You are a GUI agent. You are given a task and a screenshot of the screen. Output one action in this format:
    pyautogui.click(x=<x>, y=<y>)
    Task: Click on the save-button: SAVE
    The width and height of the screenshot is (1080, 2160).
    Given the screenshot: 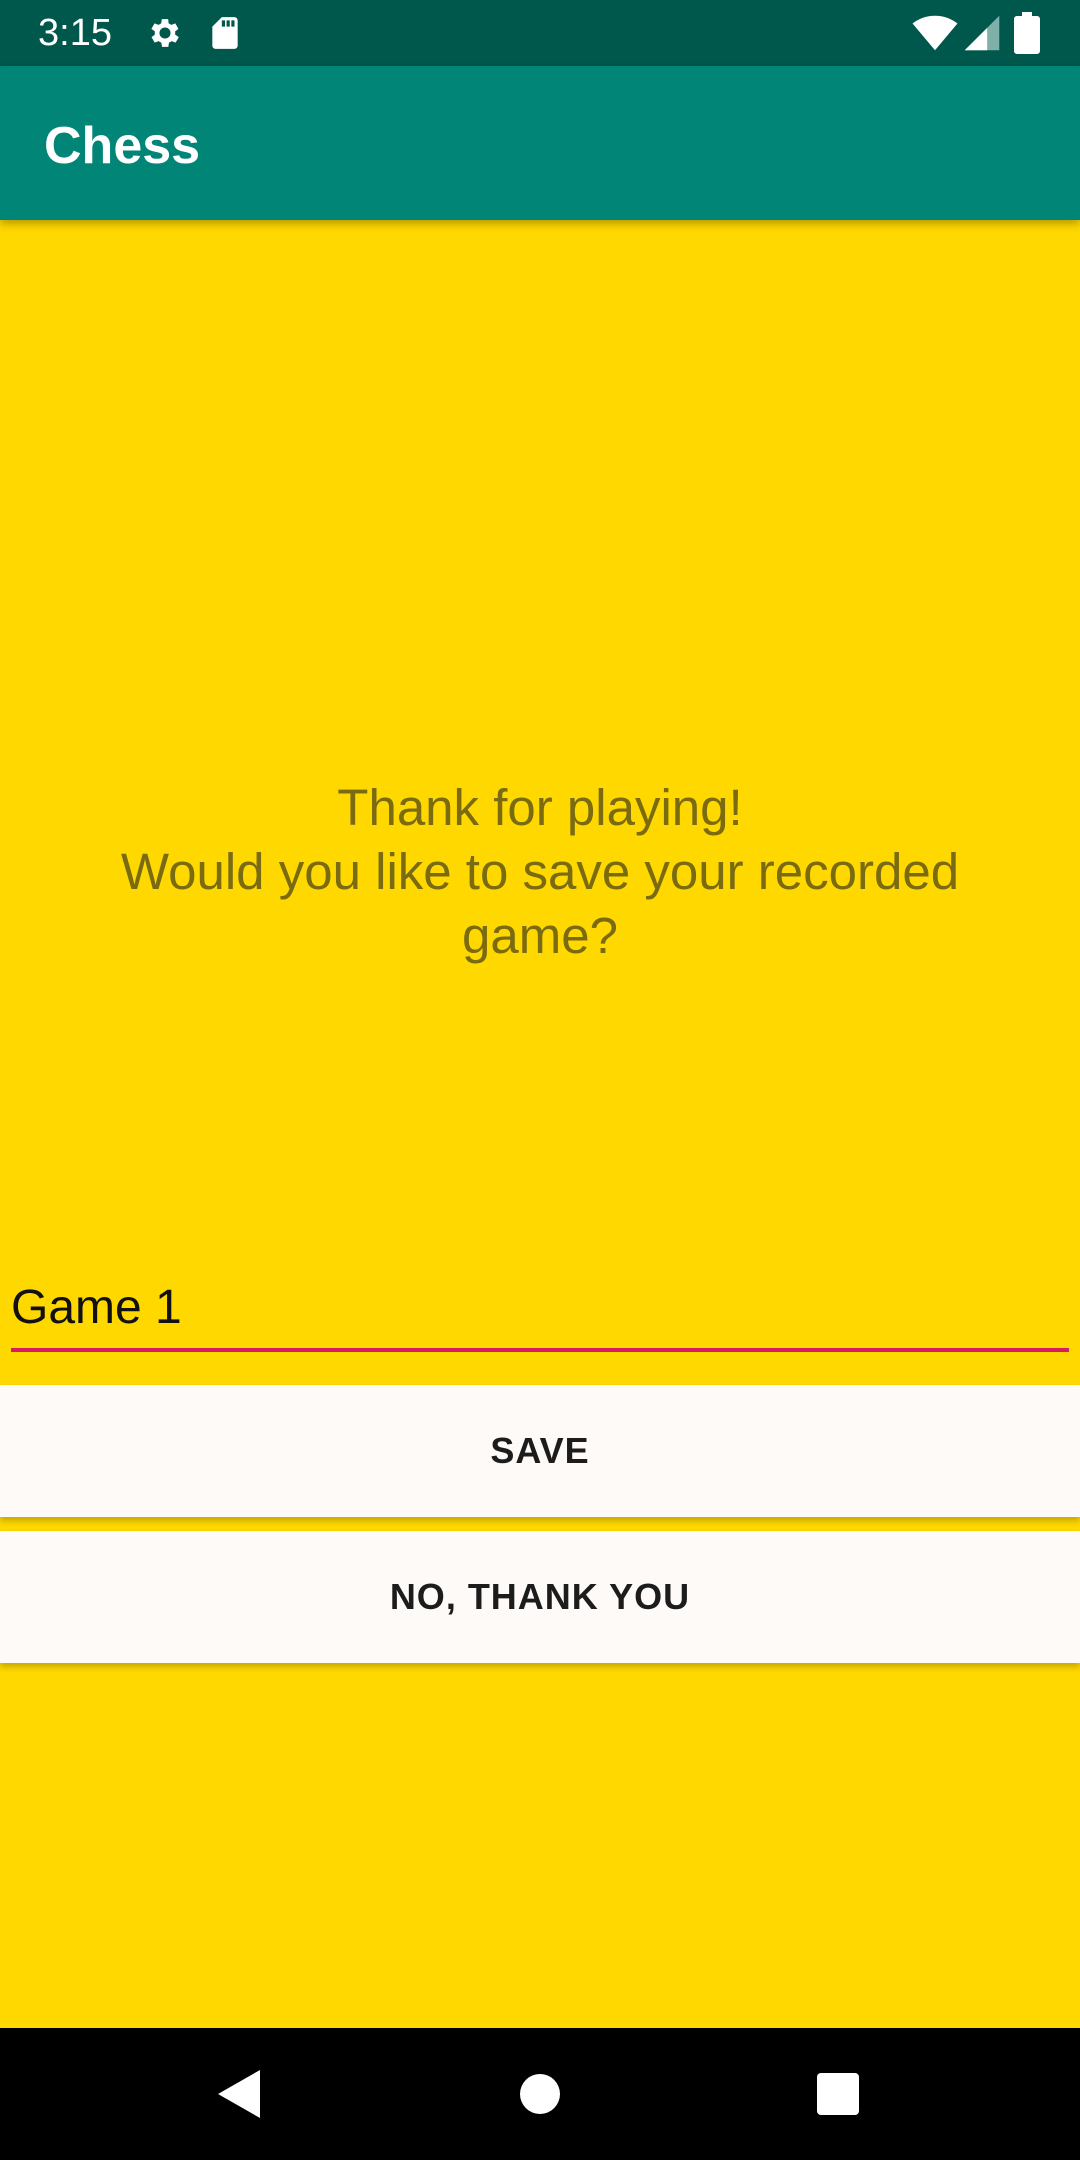 What is the action you would take?
    pyautogui.click(x=540, y=1451)
    